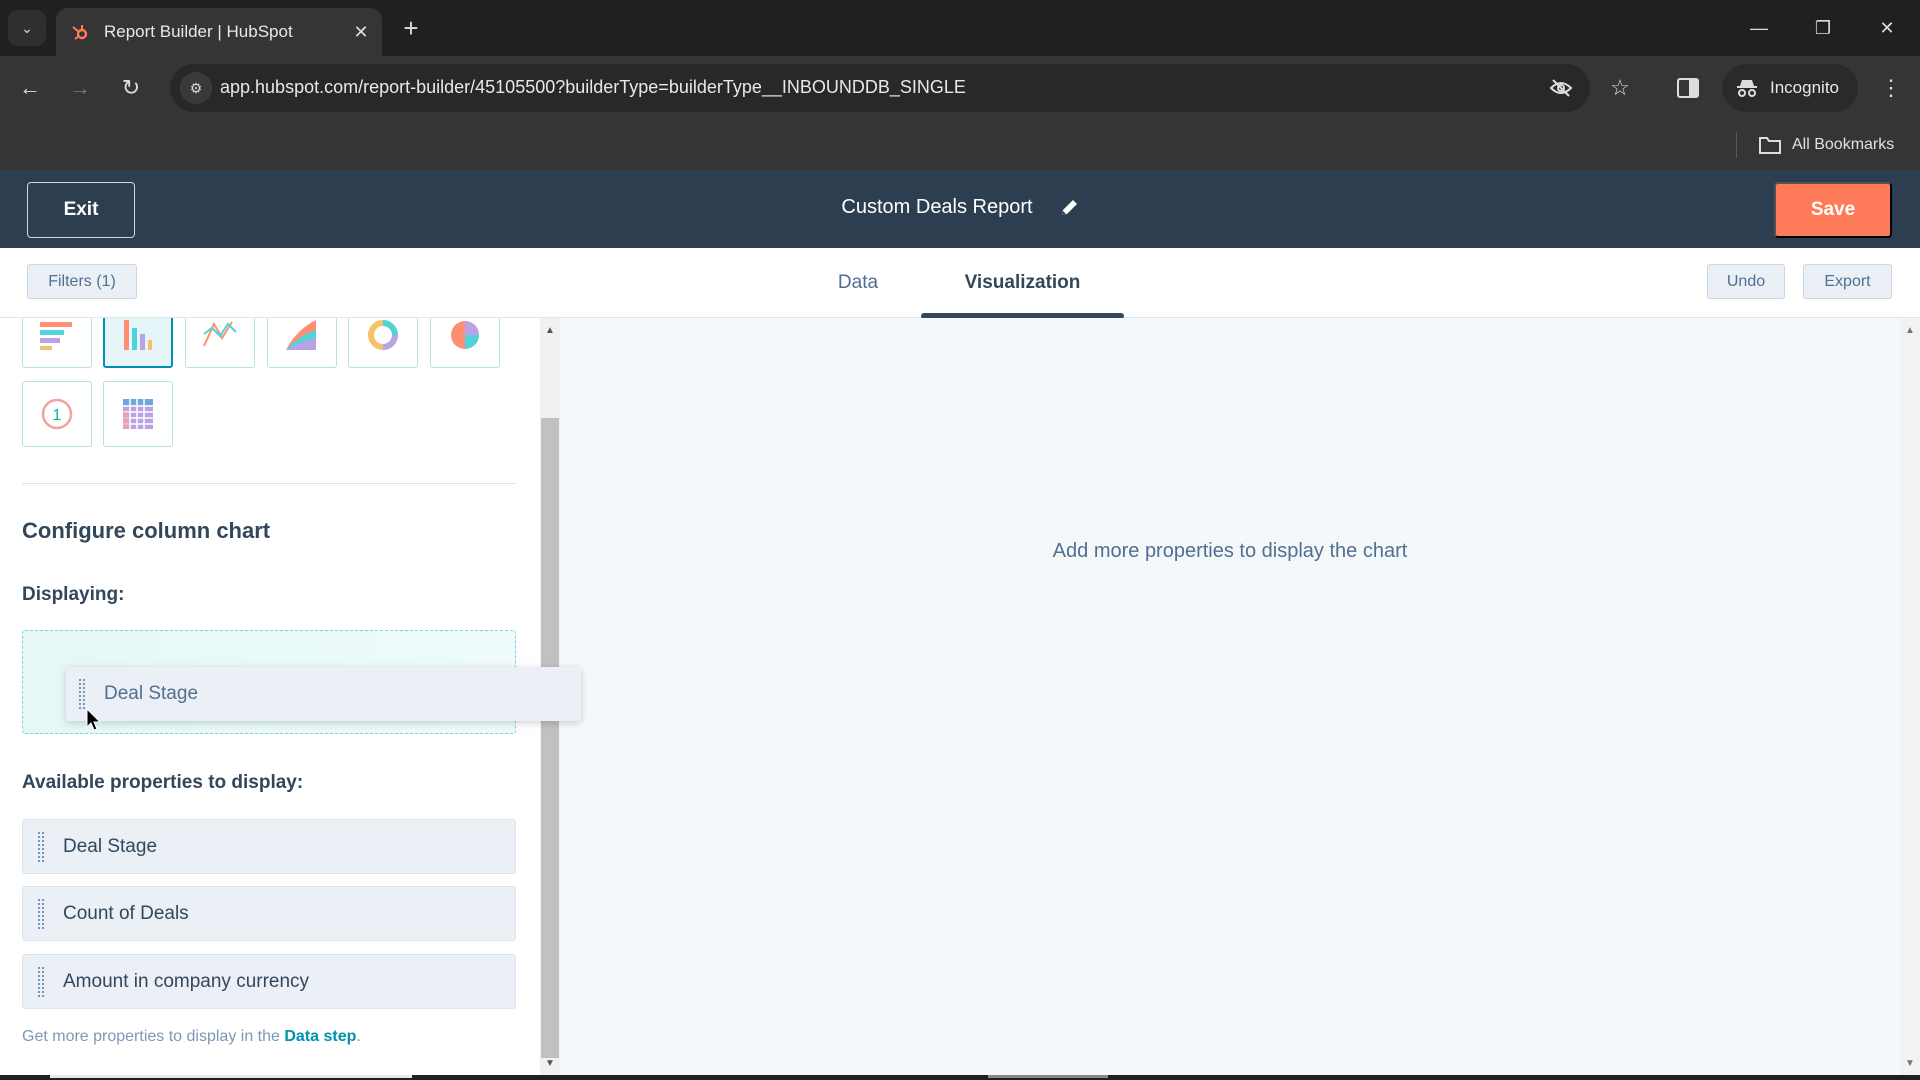 Image resolution: width=1920 pixels, height=1080 pixels. What do you see at coordinates (220, 334) in the screenshot?
I see `line-chart-icon` at bounding box center [220, 334].